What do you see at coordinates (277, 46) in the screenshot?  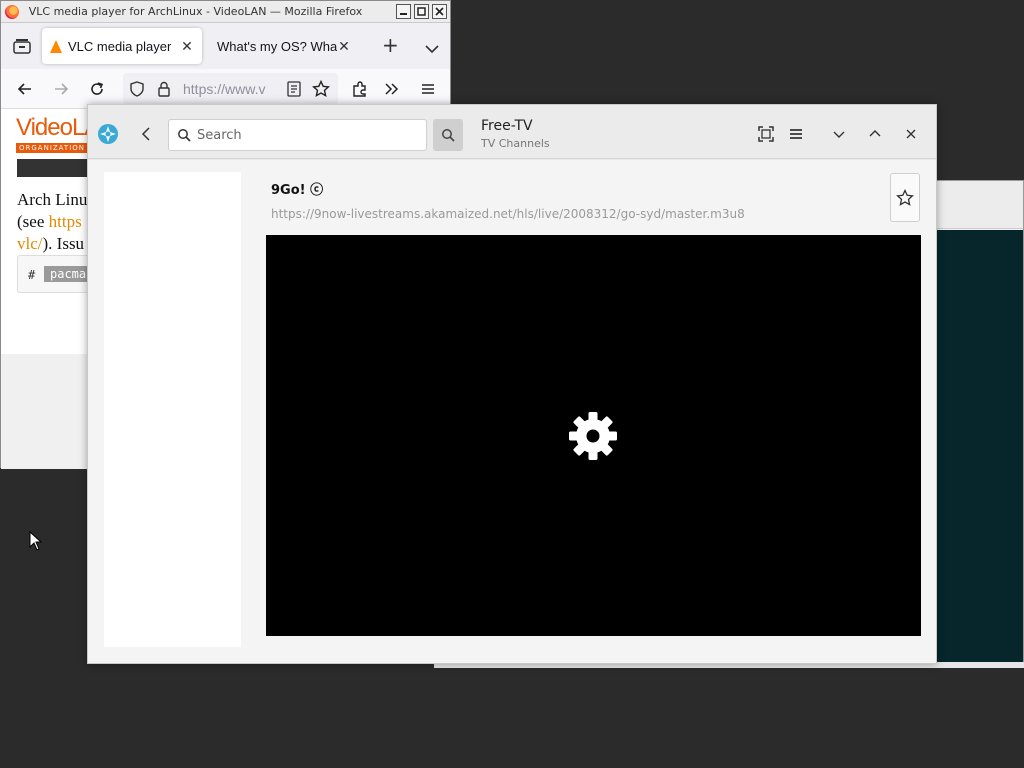 I see `tab-label: What's my OS? What` at bounding box center [277, 46].